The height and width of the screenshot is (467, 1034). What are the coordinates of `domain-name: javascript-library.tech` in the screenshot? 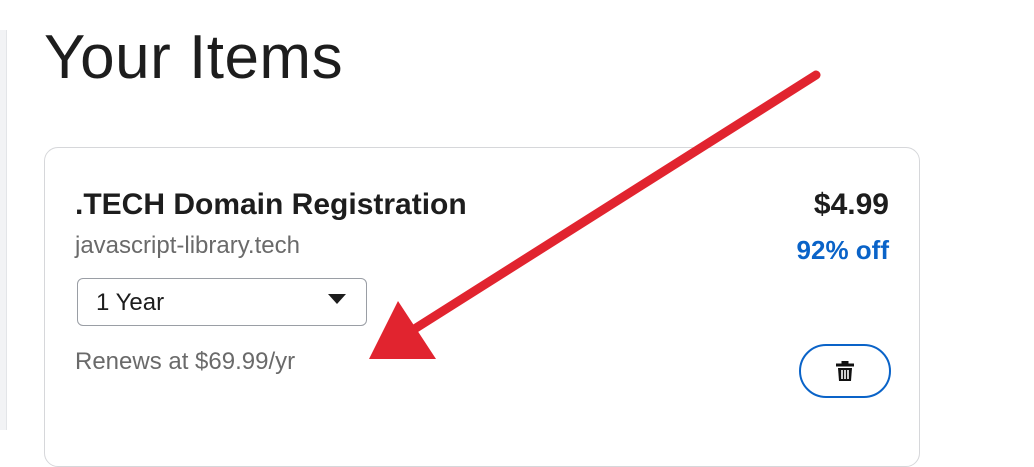 It's located at (187, 245).